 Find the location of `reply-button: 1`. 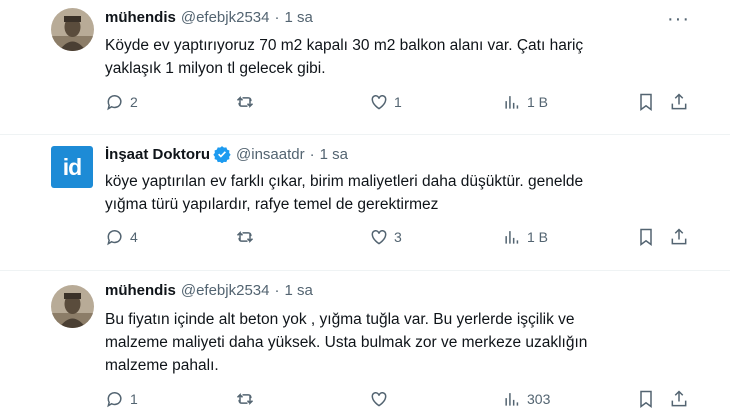

reply-button: 1 is located at coordinates (121, 399).